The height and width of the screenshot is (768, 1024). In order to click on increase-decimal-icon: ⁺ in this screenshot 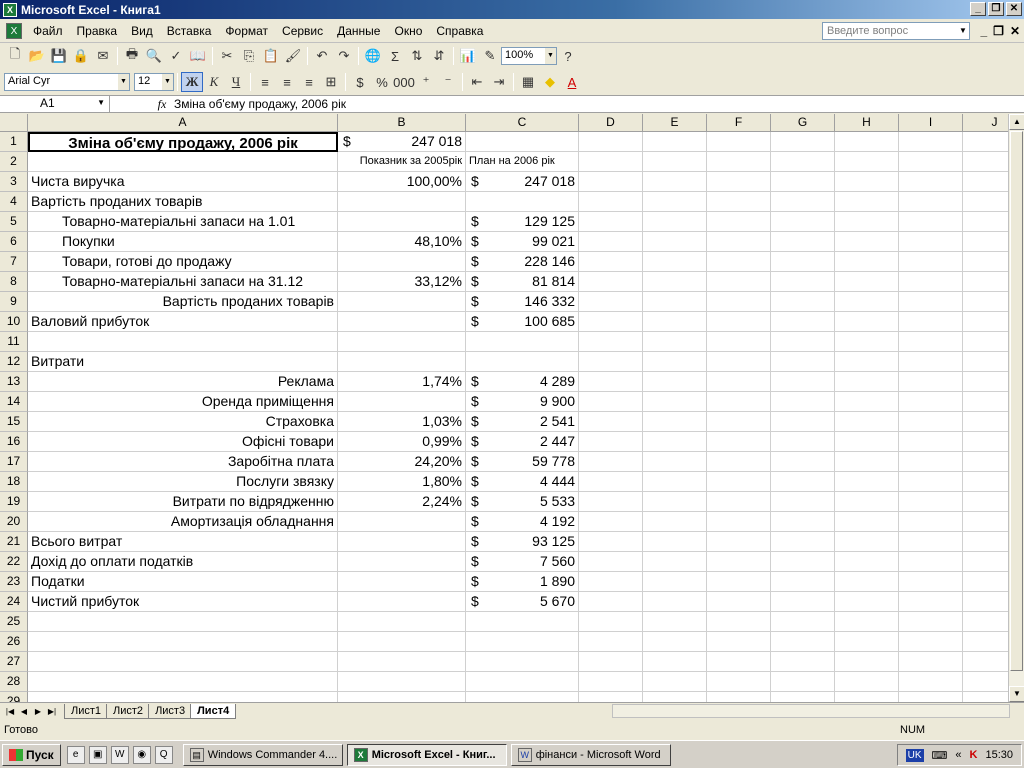, I will do `click(426, 82)`.